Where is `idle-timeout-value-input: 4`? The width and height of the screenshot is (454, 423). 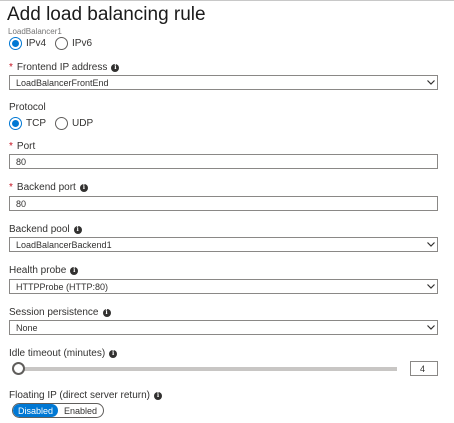
idle-timeout-value-input: 4 is located at coordinates (424, 368).